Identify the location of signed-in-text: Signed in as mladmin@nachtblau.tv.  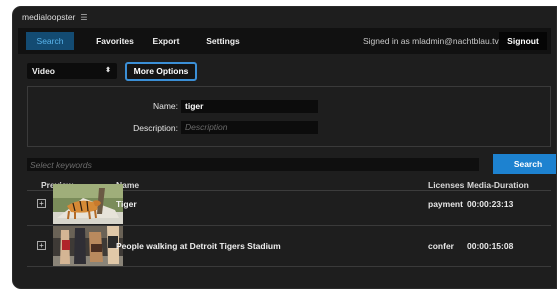
(431, 41).